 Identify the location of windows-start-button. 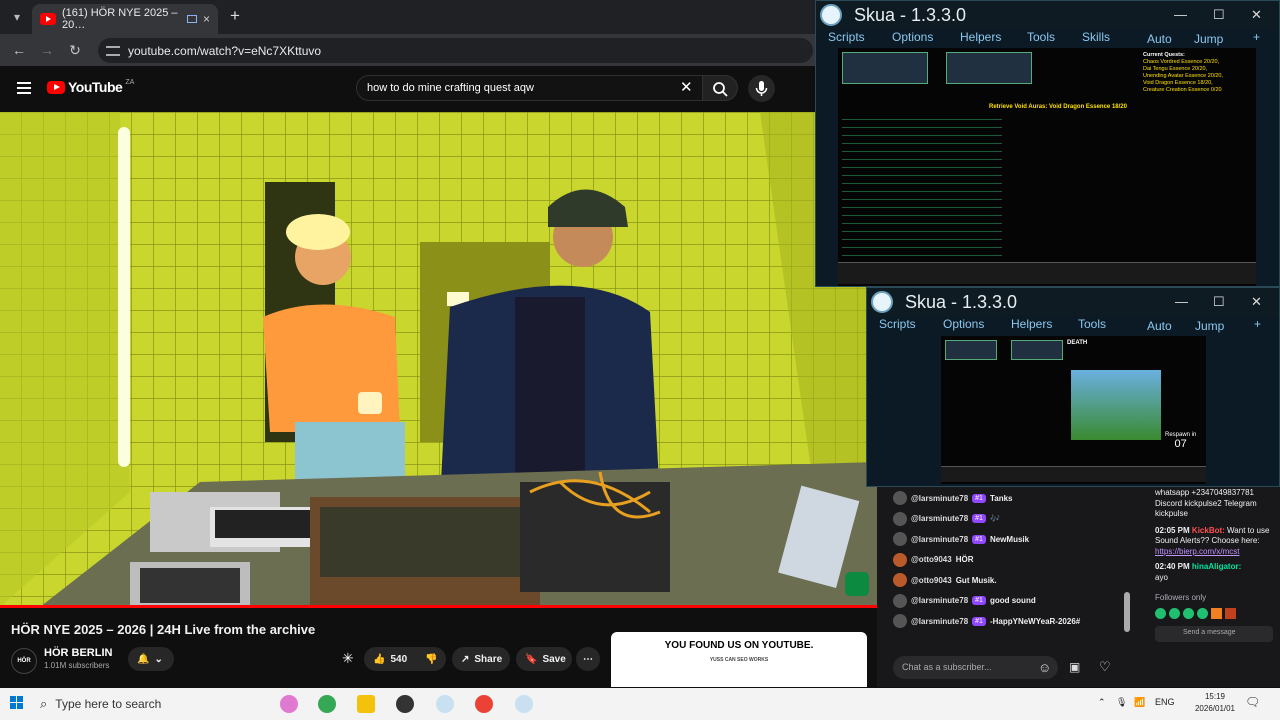
(17, 703).